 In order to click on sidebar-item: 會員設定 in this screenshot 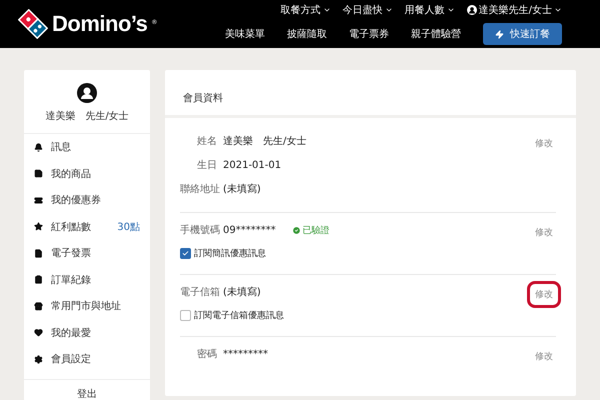, I will do `click(87, 359)`.